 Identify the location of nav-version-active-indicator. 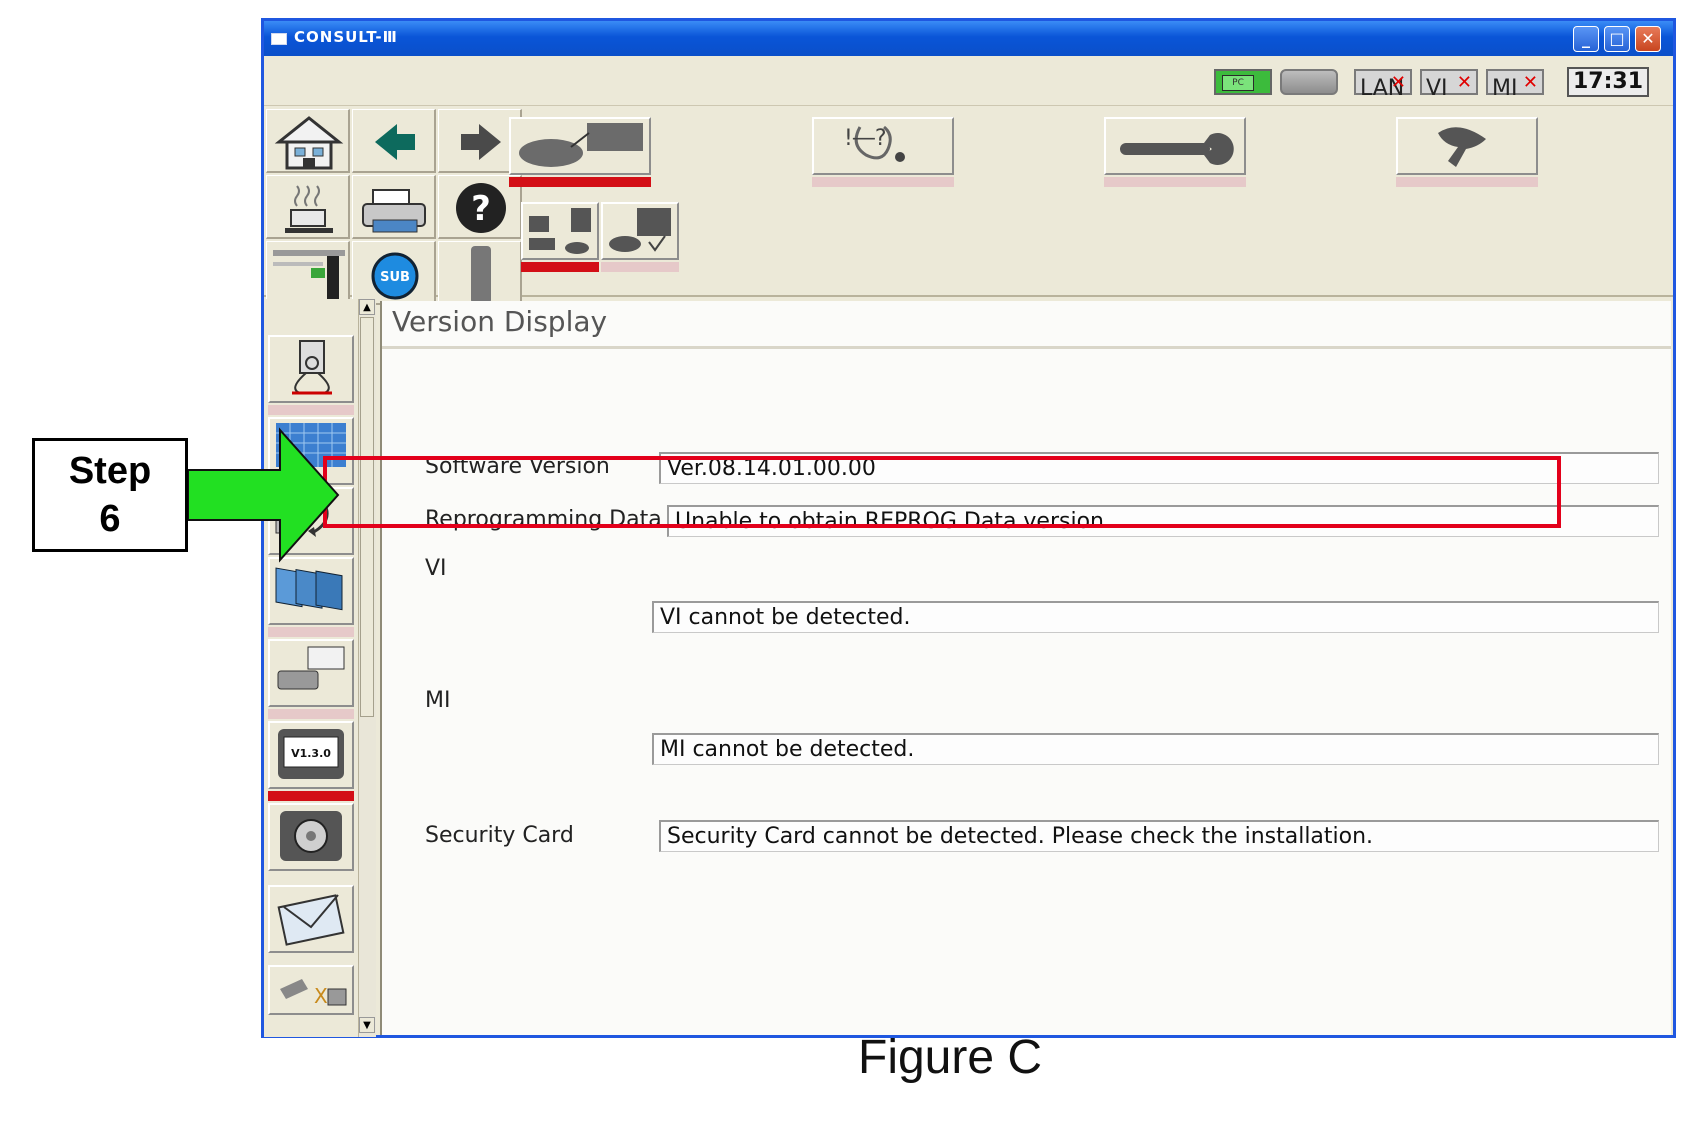
(311, 796).